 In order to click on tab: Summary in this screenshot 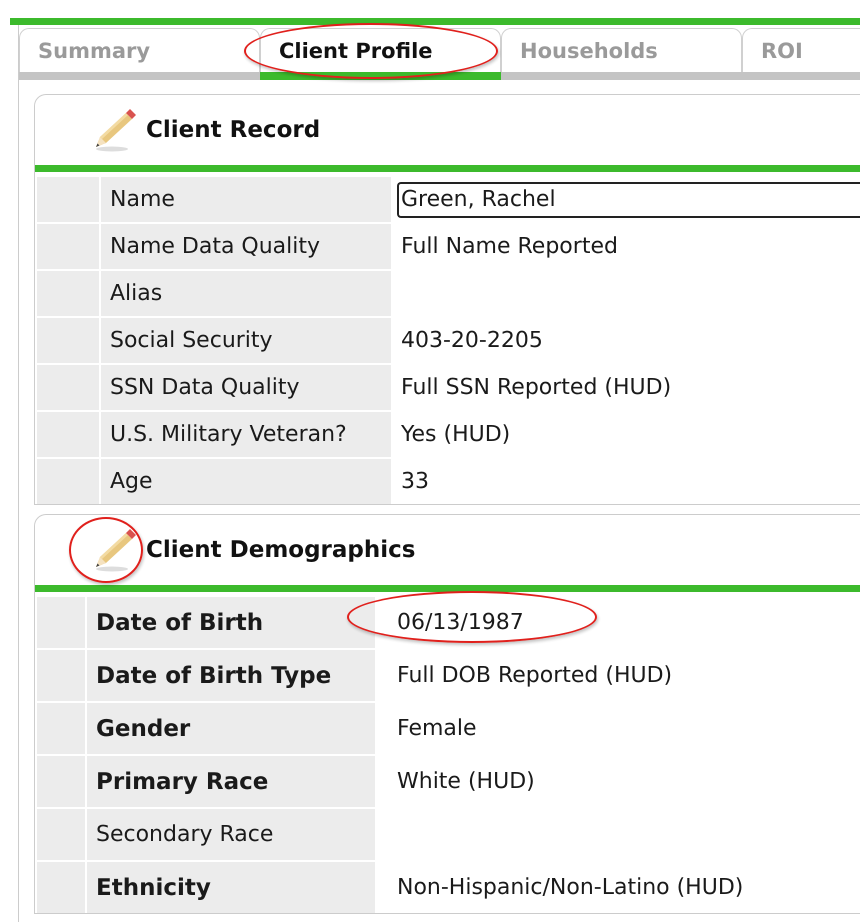, I will do `click(139, 50)`.